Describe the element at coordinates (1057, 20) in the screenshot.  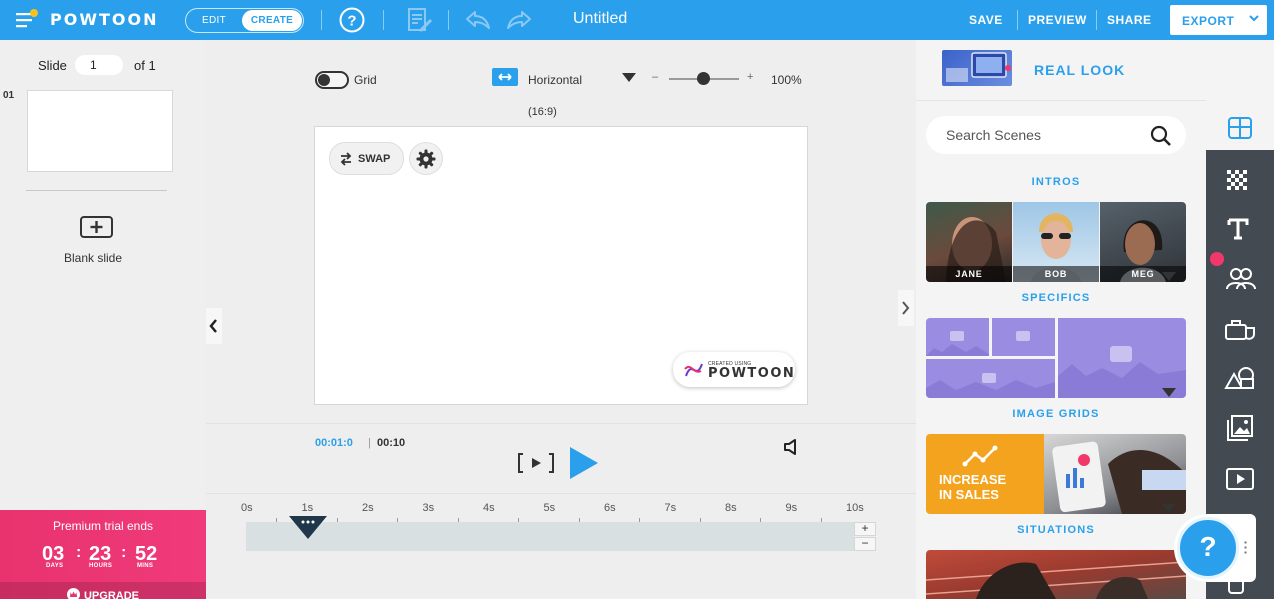
I see `preview-button: PREVIEW` at that location.